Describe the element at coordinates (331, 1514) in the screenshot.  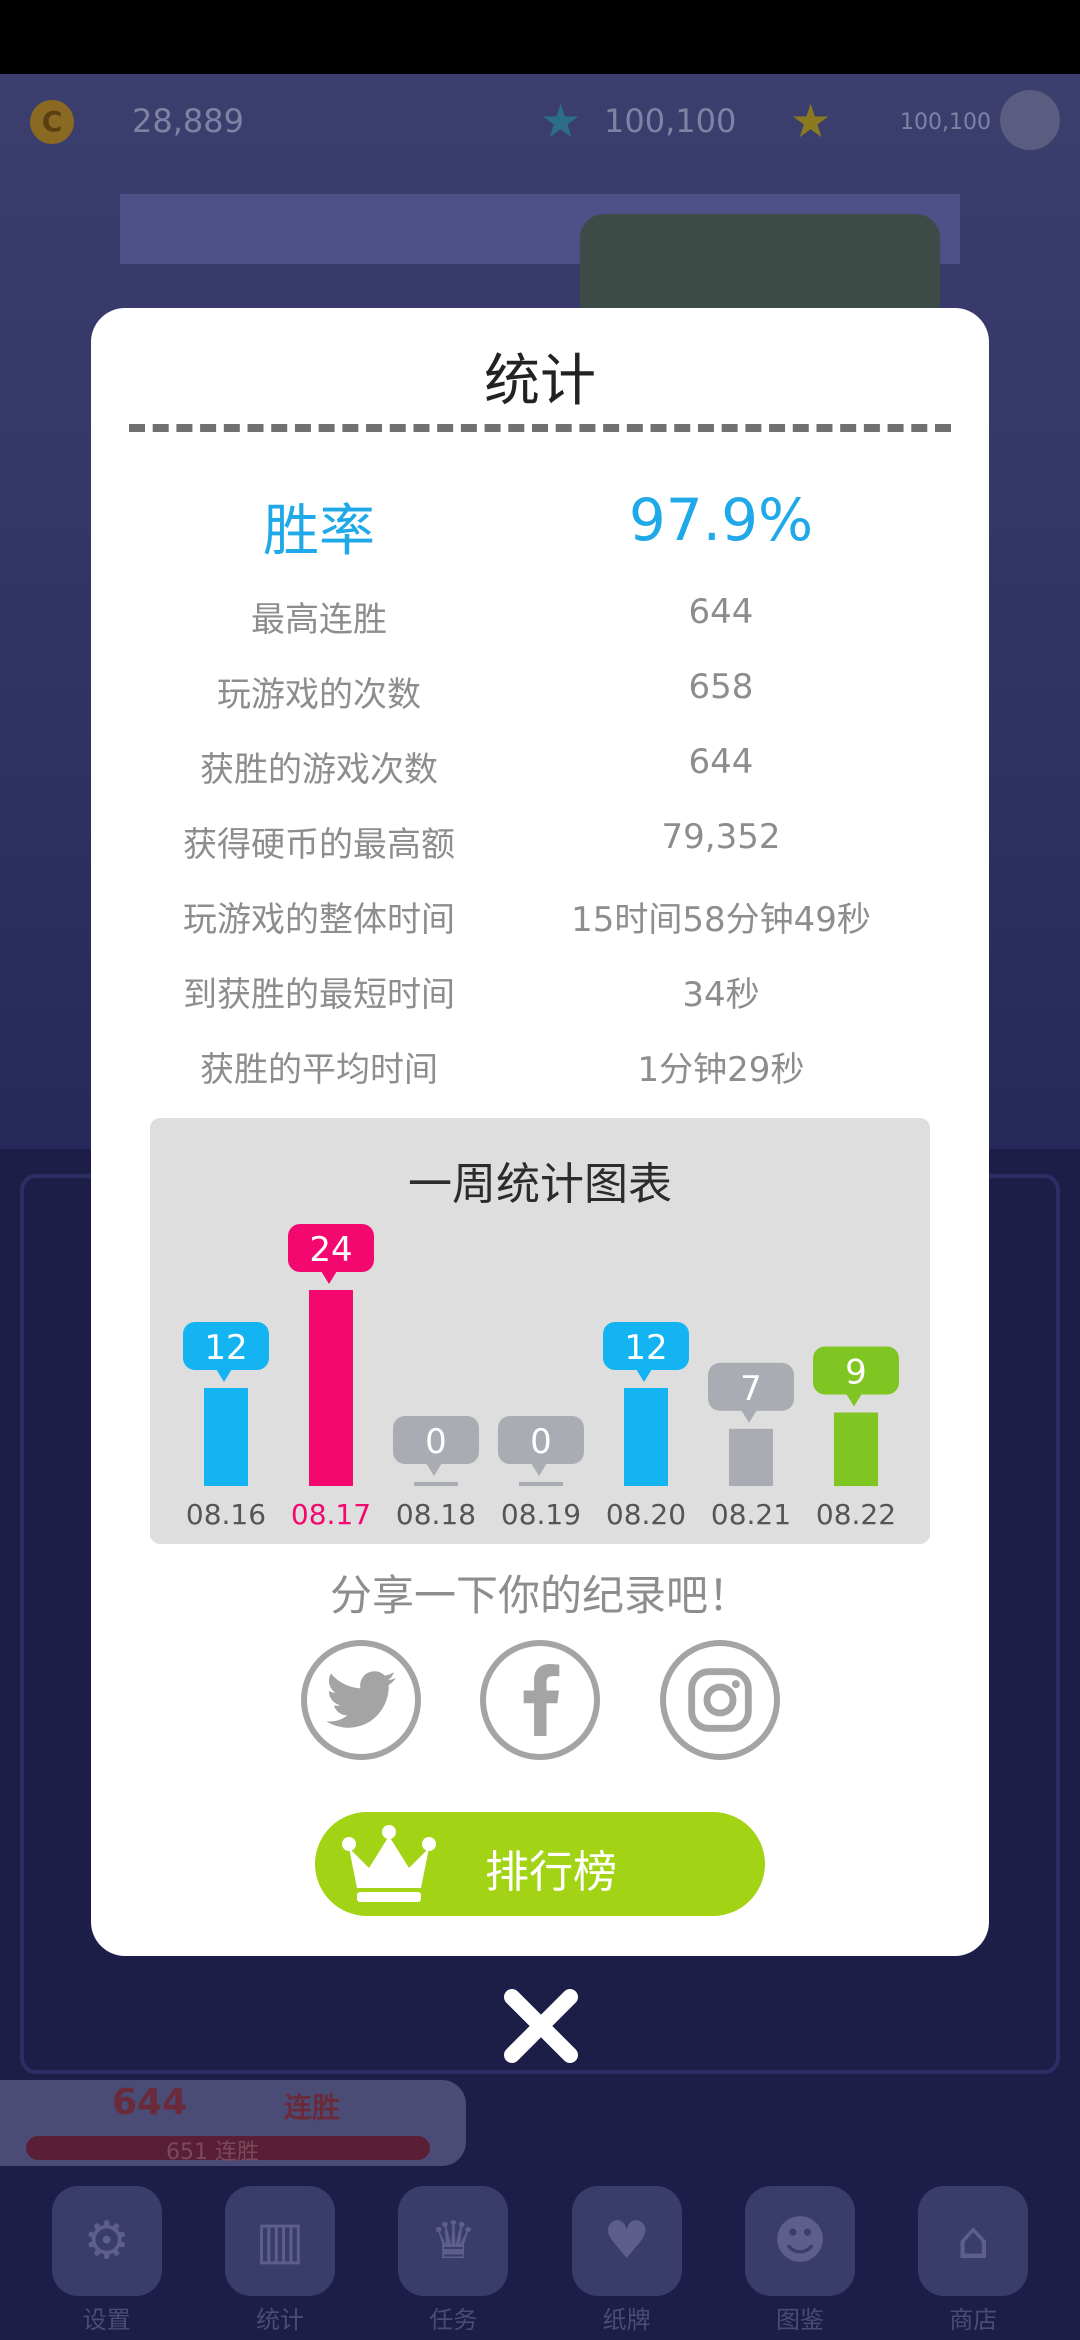
I see `x-tick-label: 08.17` at that location.